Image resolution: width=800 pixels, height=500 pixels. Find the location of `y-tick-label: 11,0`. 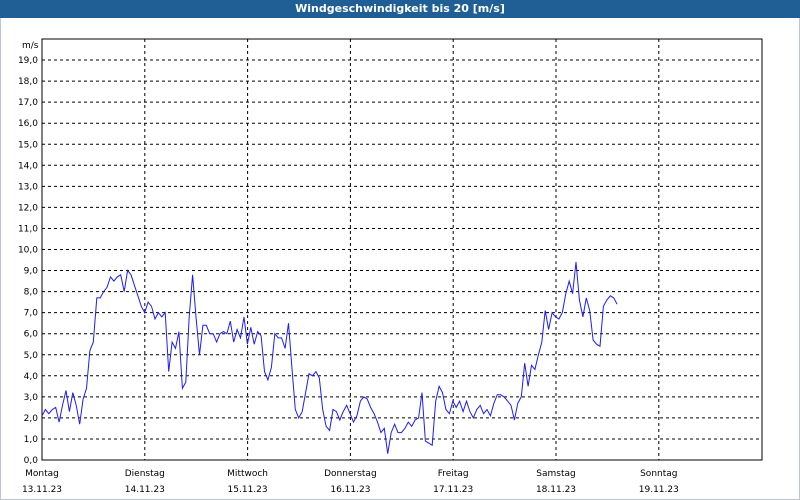

y-tick-label: 11,0 is located at coordinates (28, 229).